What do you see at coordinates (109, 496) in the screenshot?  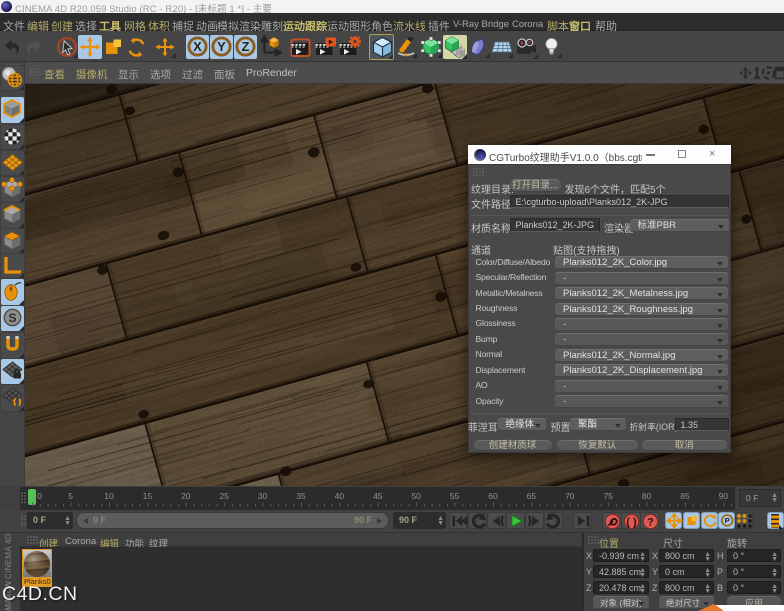 I see `svg-text: 10` at bounding box center [109, 496].